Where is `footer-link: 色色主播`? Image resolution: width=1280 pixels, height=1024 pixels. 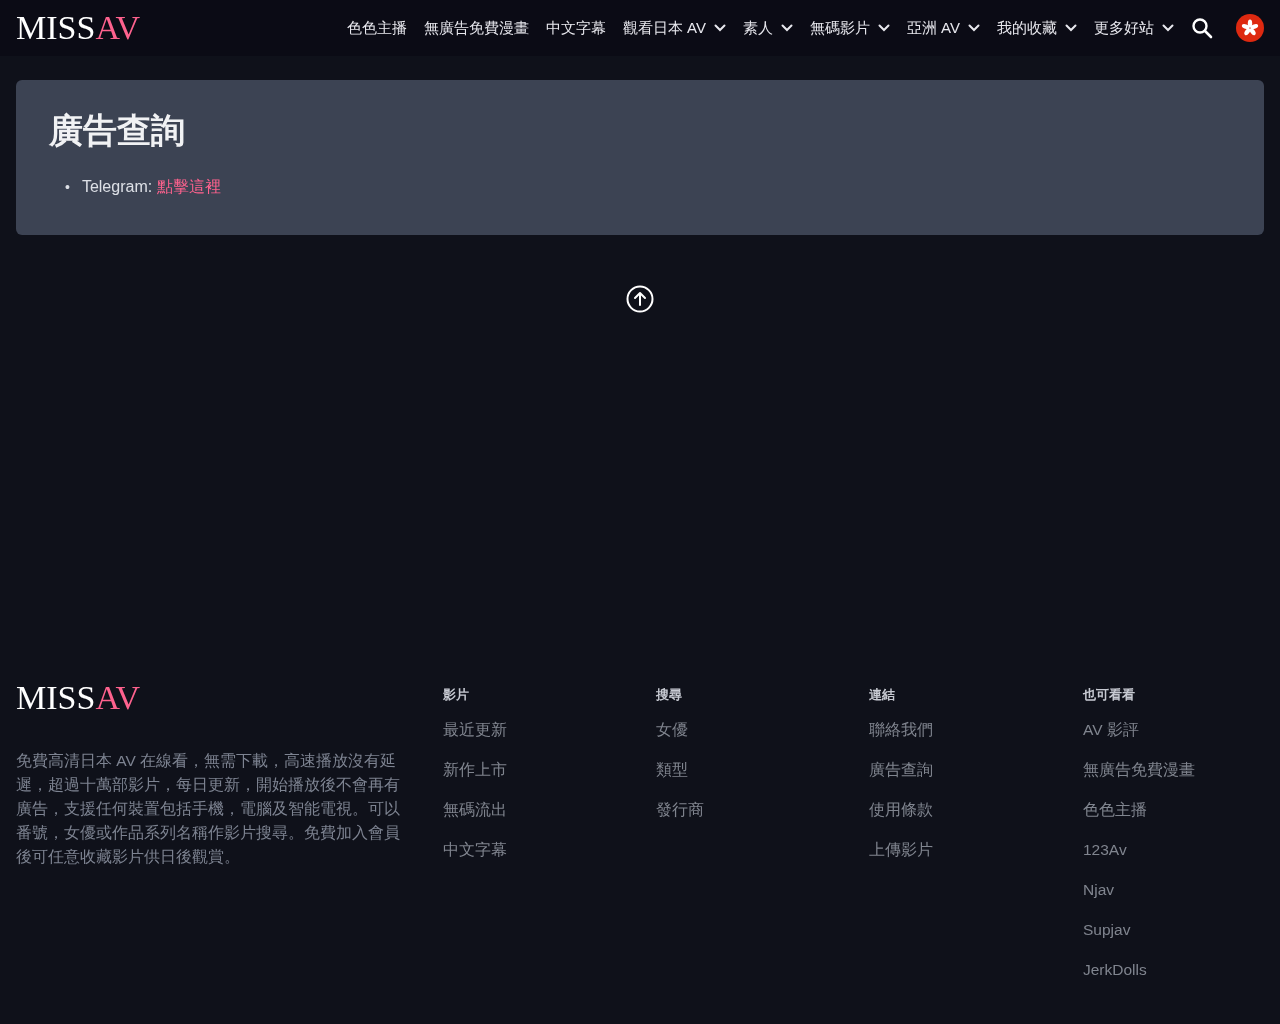
footer-link: 色色主播 is located at coordinates (1115, 810).